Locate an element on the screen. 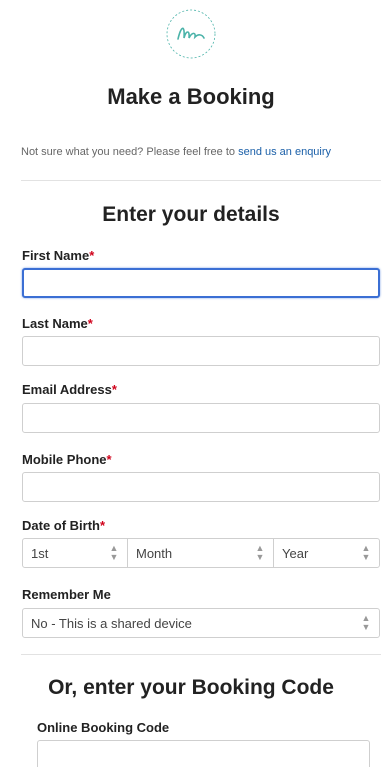  send-enquiry-link: send us an enquiry is located at coordinates (284, 152).